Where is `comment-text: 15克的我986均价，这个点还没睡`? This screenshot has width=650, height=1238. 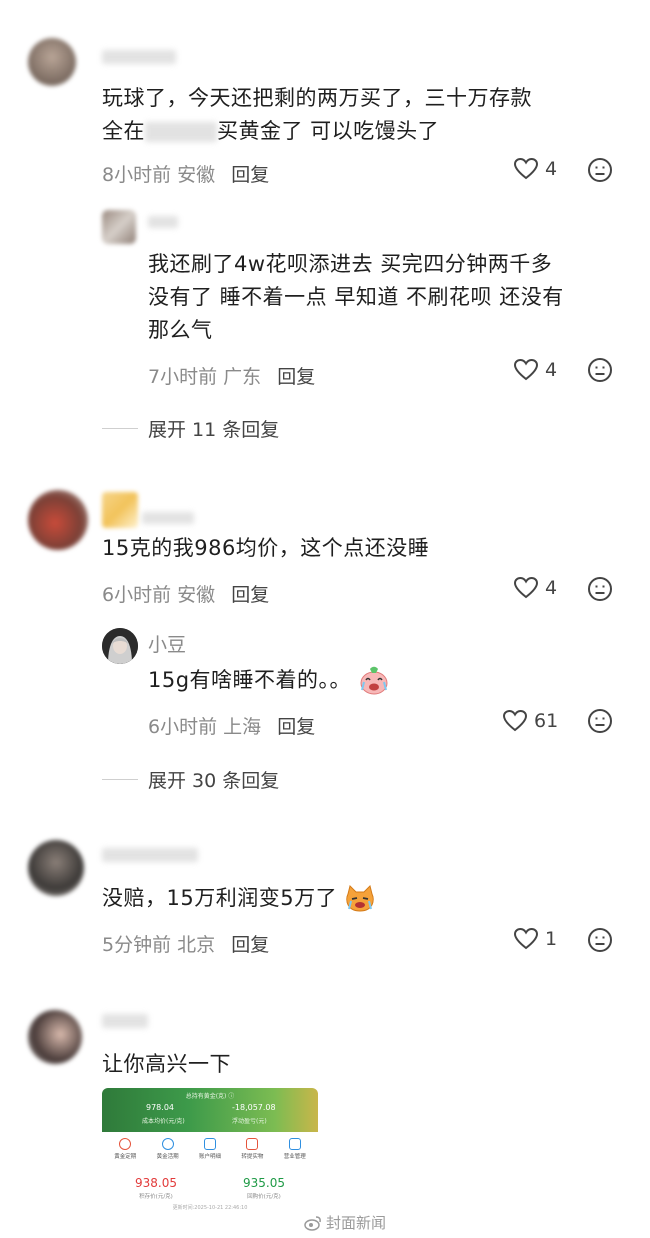
comment-text: 15克的我986均价，这个点还没睡 is located at coordinates (266, 548).